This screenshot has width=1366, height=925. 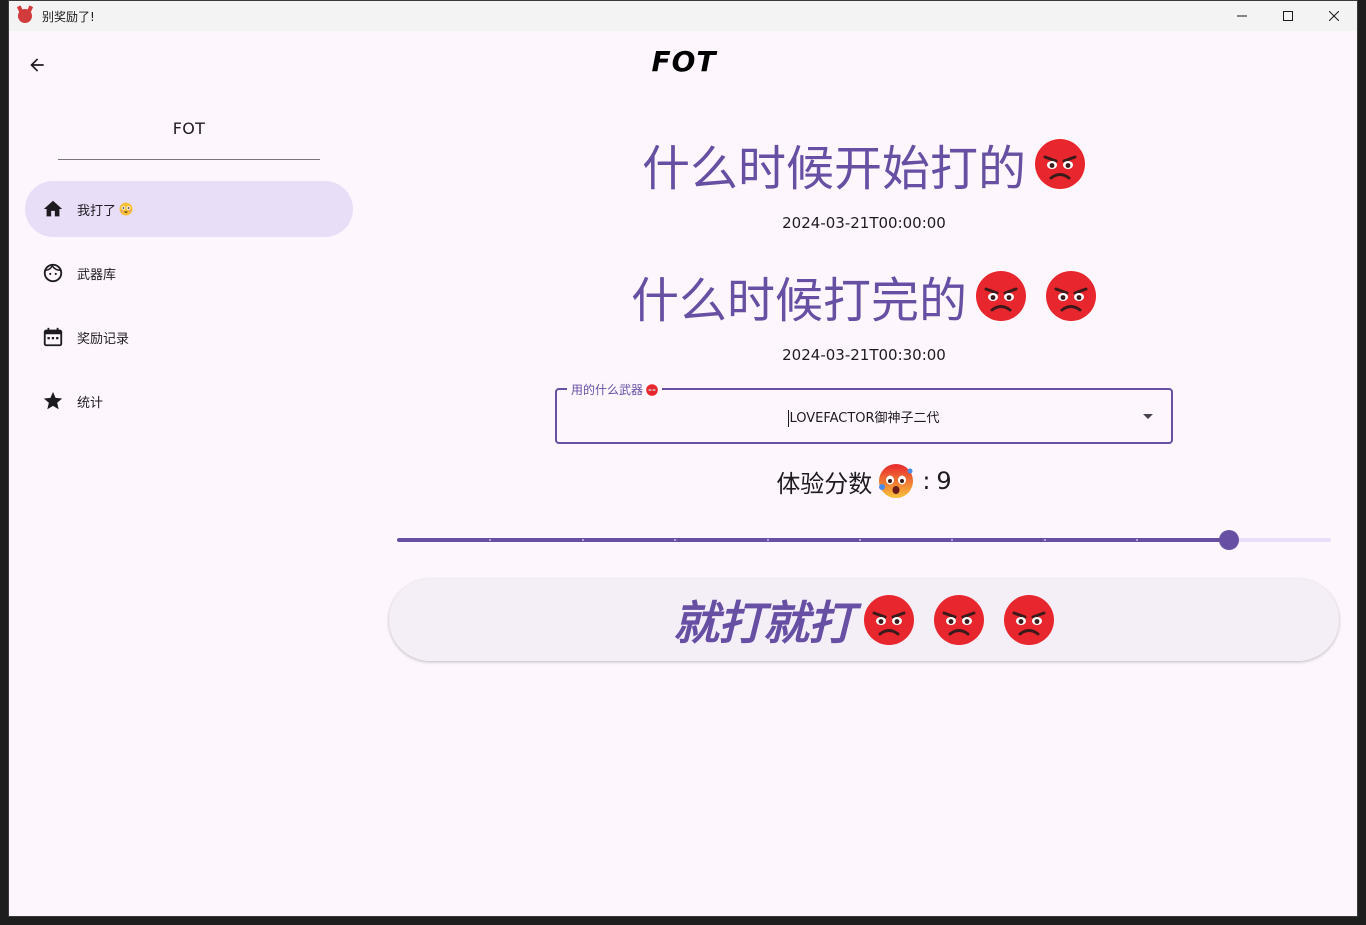 I want to click on weapon-dropdown-label: 用的什么武器, so click(x=607, y=390).